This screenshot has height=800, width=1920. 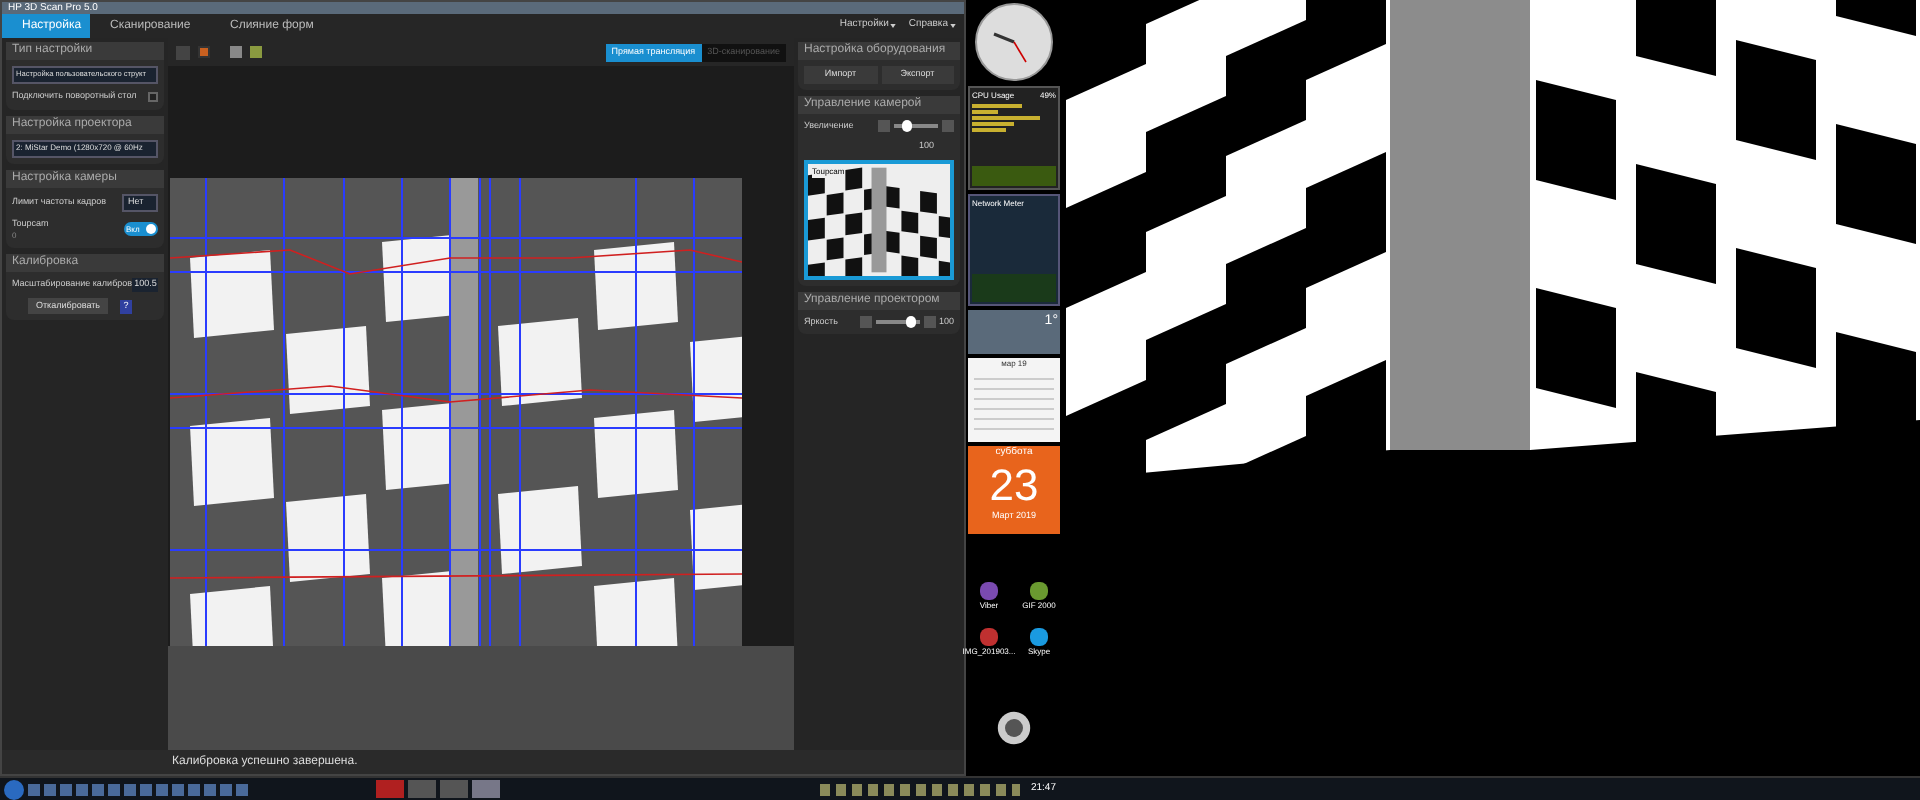 I want to click on day-number: 23, so click(x=1014, y=485).